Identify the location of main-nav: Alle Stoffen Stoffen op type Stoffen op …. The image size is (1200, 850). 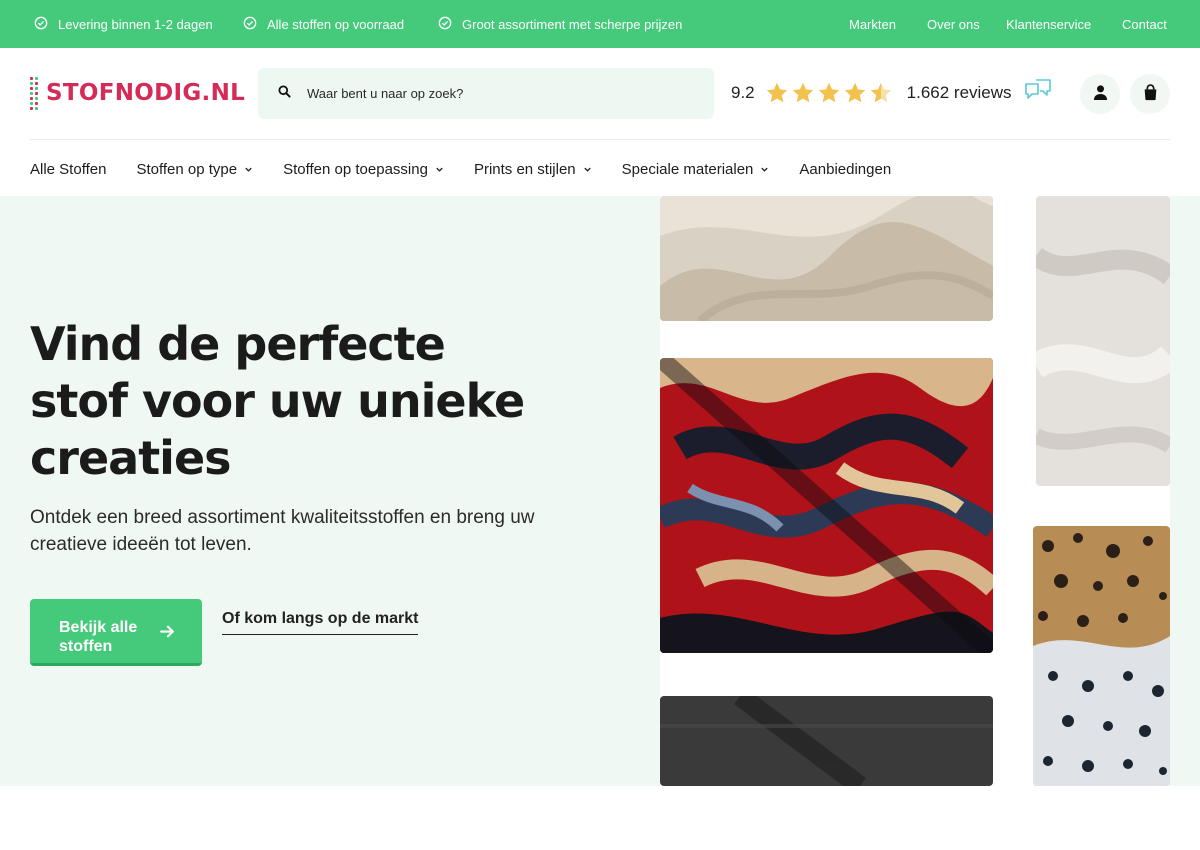
(475, 169).